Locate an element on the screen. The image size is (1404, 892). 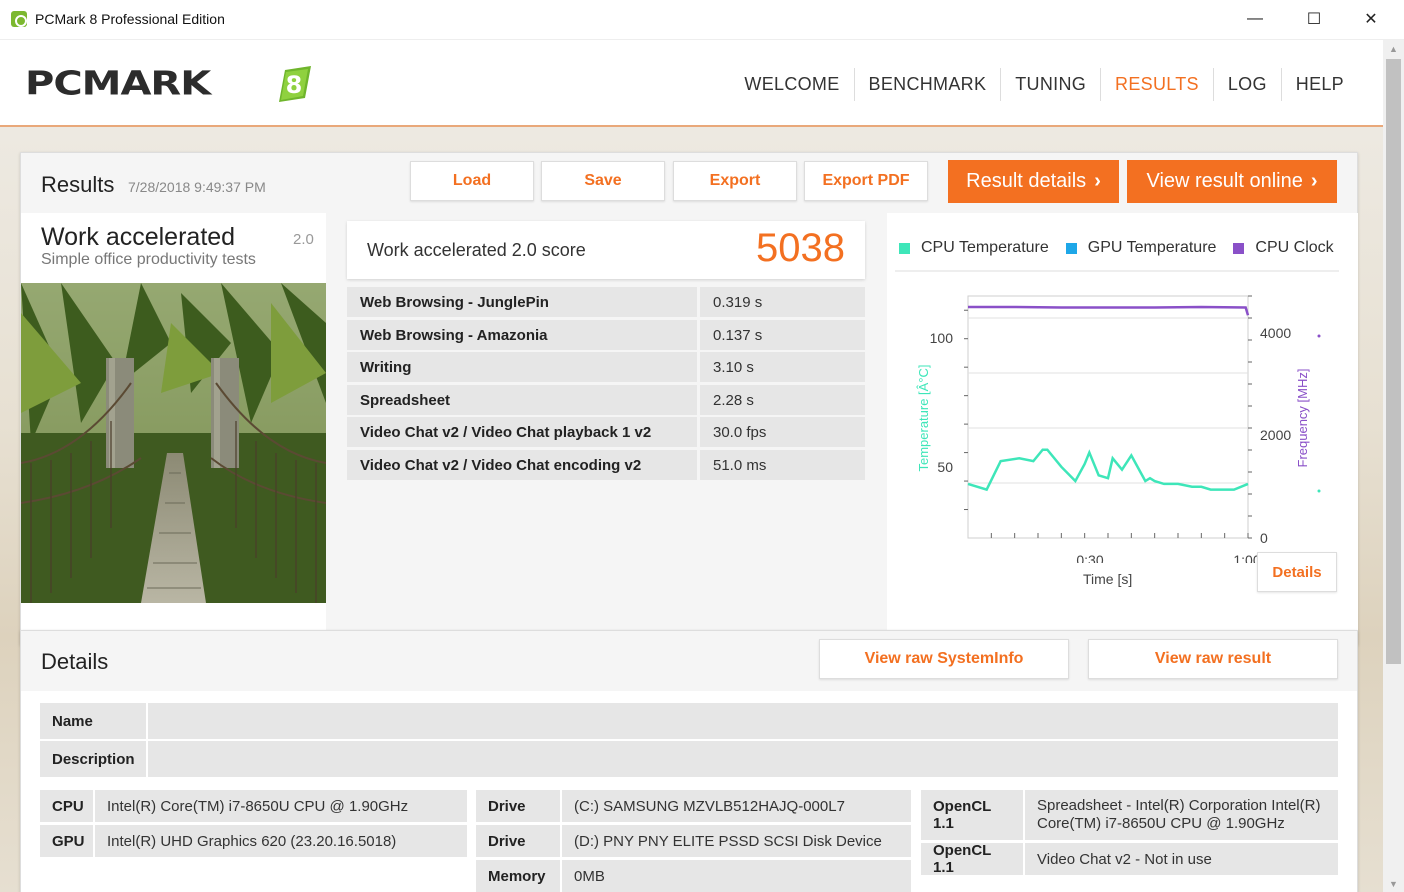
results-title: Results is located at coordinates (78, 184).